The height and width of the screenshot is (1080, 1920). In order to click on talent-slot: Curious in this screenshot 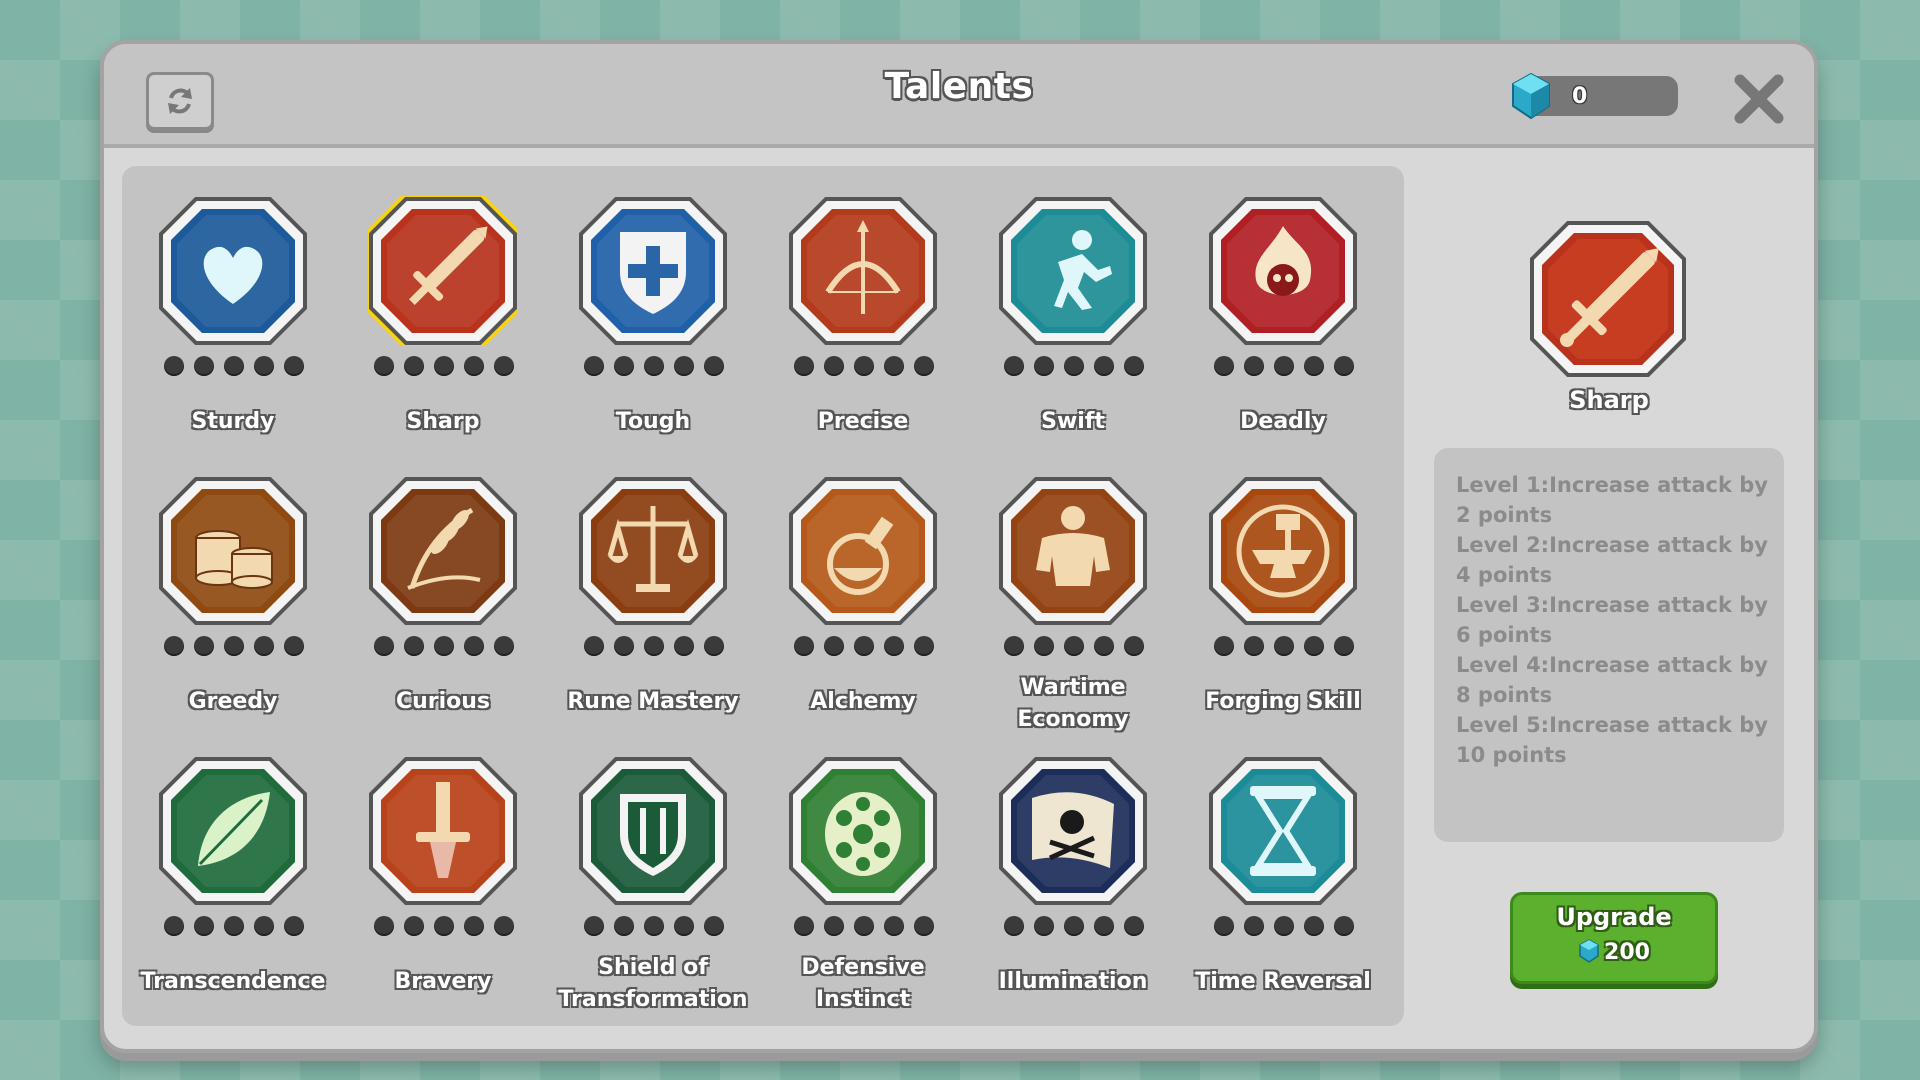, I will do `click(443, 611)`.